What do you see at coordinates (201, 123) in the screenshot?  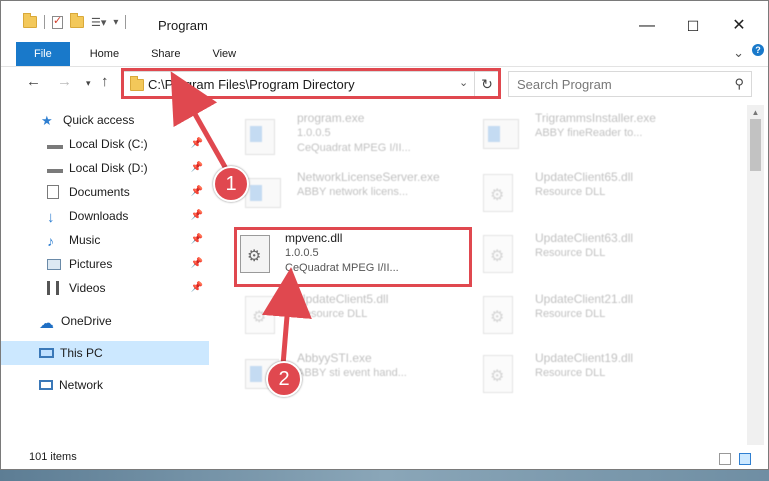 I see `arrow-to-address-bar` at bounding box center [201, 123].